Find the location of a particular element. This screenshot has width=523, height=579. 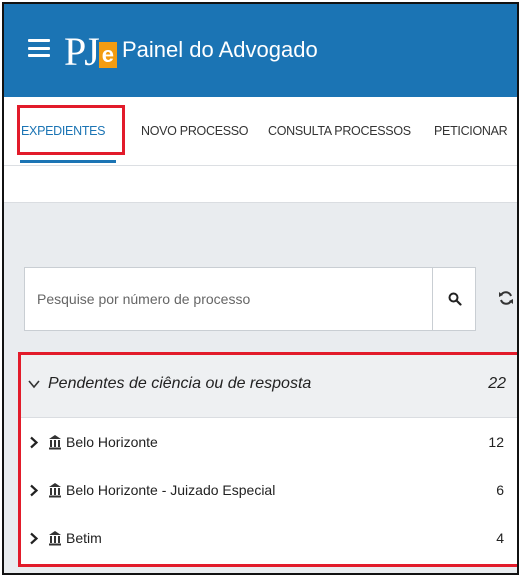

list-item-betim: Betim 4 is located at coordinates (269, 539).